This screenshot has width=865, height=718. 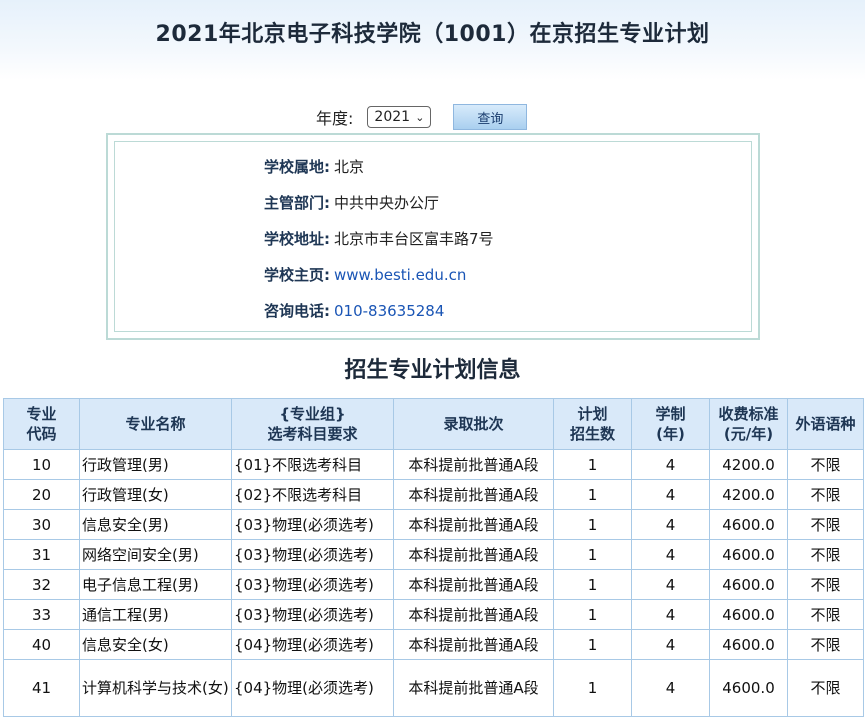 What do you see at coordinates (155, 464) in the screenshot?
I see `table-cell: 行政管理(男)` at bounding box center [155, 464].